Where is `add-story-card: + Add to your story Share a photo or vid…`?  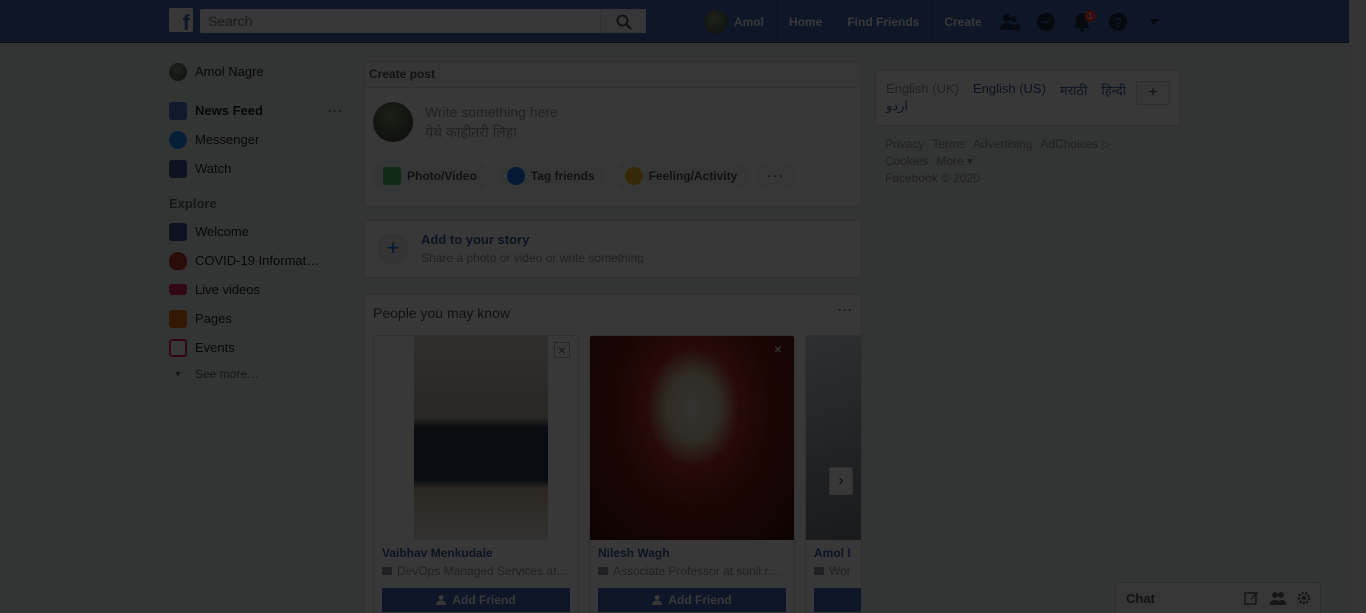 add-story-card: + Add to your story Share a photo or vid… is located at coordinates (613, 249).